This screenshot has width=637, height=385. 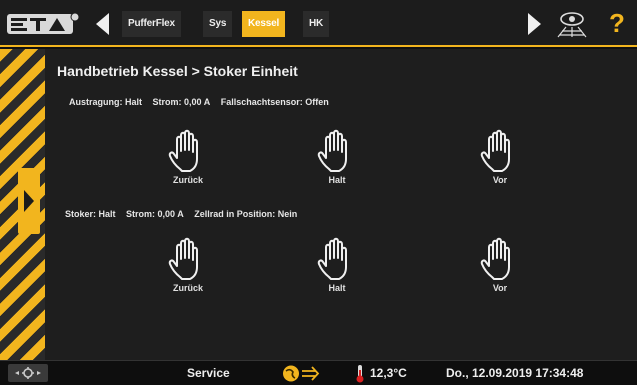 I want to click on tab-hk: HK, so click(x=316, y=24).